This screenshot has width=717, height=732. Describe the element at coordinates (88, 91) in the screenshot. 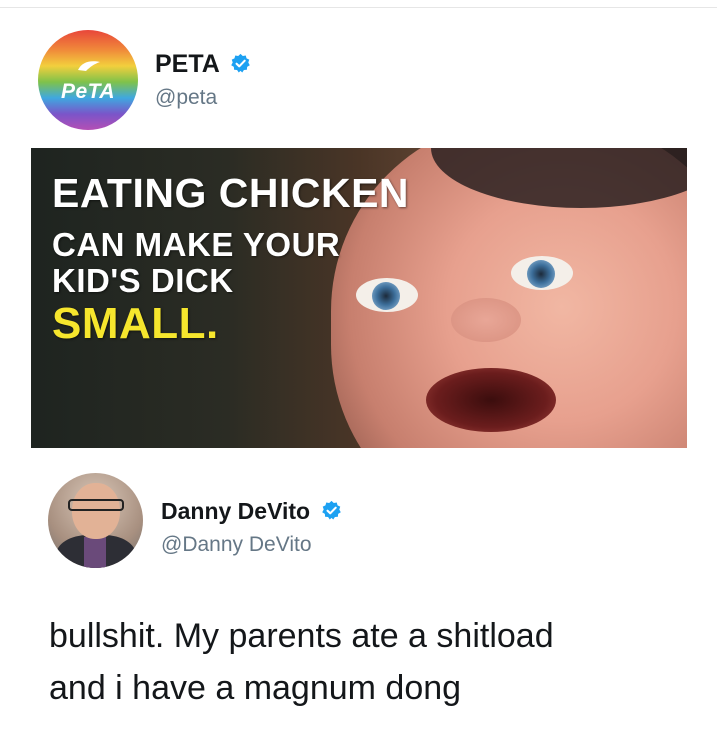

I see `peta-logo-text: PeTA` at that location.